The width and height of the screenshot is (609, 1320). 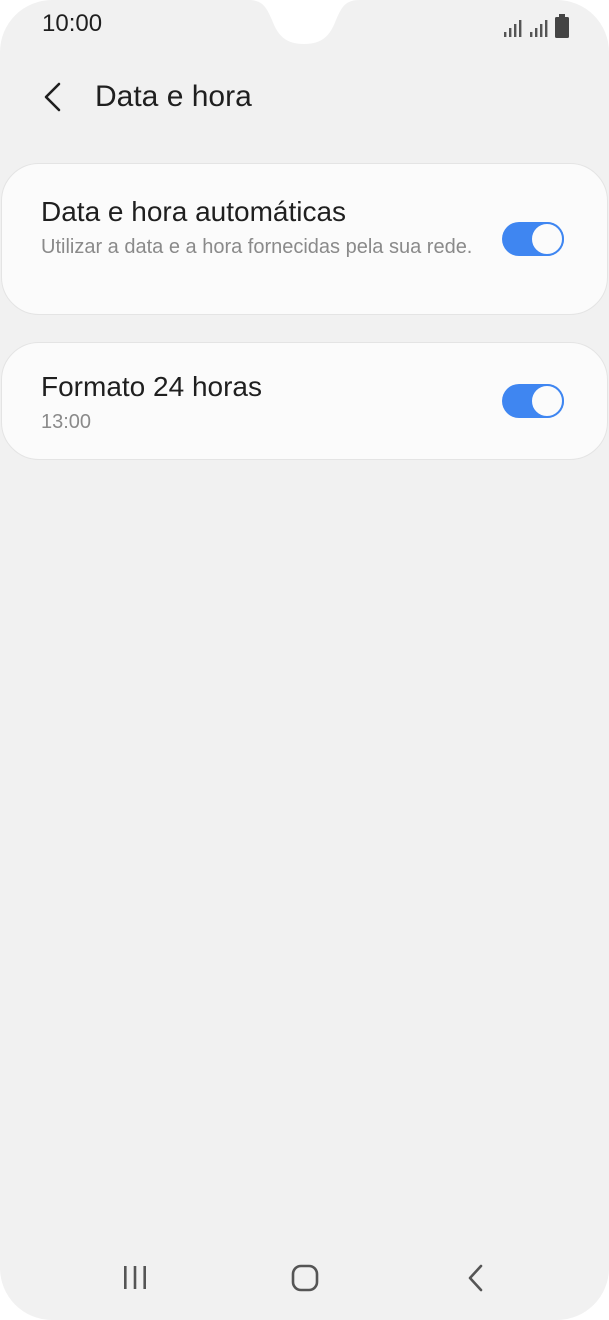 What do you see at coordinates (476, 1278) in the screenshot?
I see `back-icon` at bounding box center [476, 1278].